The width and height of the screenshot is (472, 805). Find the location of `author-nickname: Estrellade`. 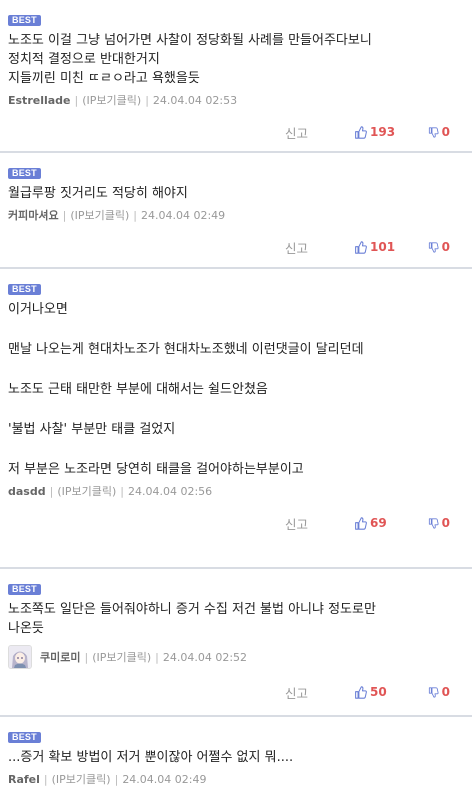

author-nickname: Estrellade is located at coordinates (39, 100).